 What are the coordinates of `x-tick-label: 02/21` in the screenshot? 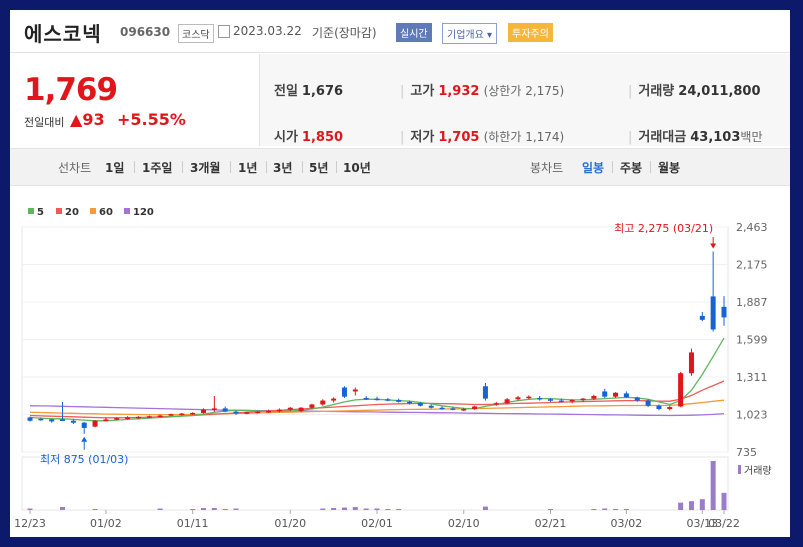 It's located at (551, 523).